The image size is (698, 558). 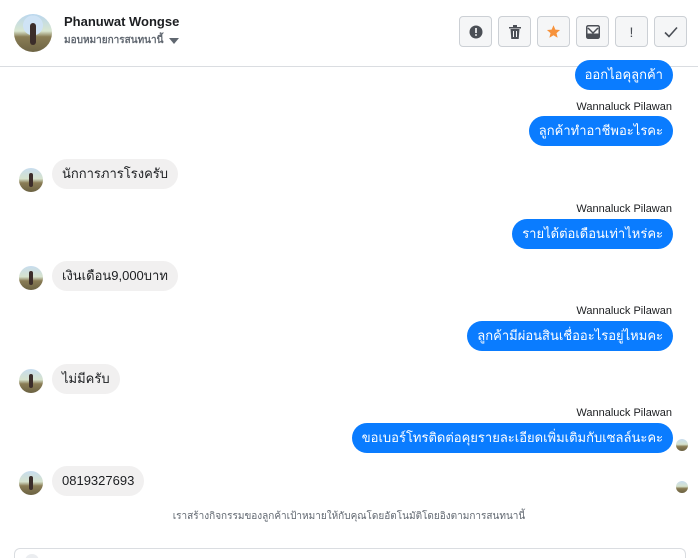 I want to click on spam-button, so click(x=475, y=31).